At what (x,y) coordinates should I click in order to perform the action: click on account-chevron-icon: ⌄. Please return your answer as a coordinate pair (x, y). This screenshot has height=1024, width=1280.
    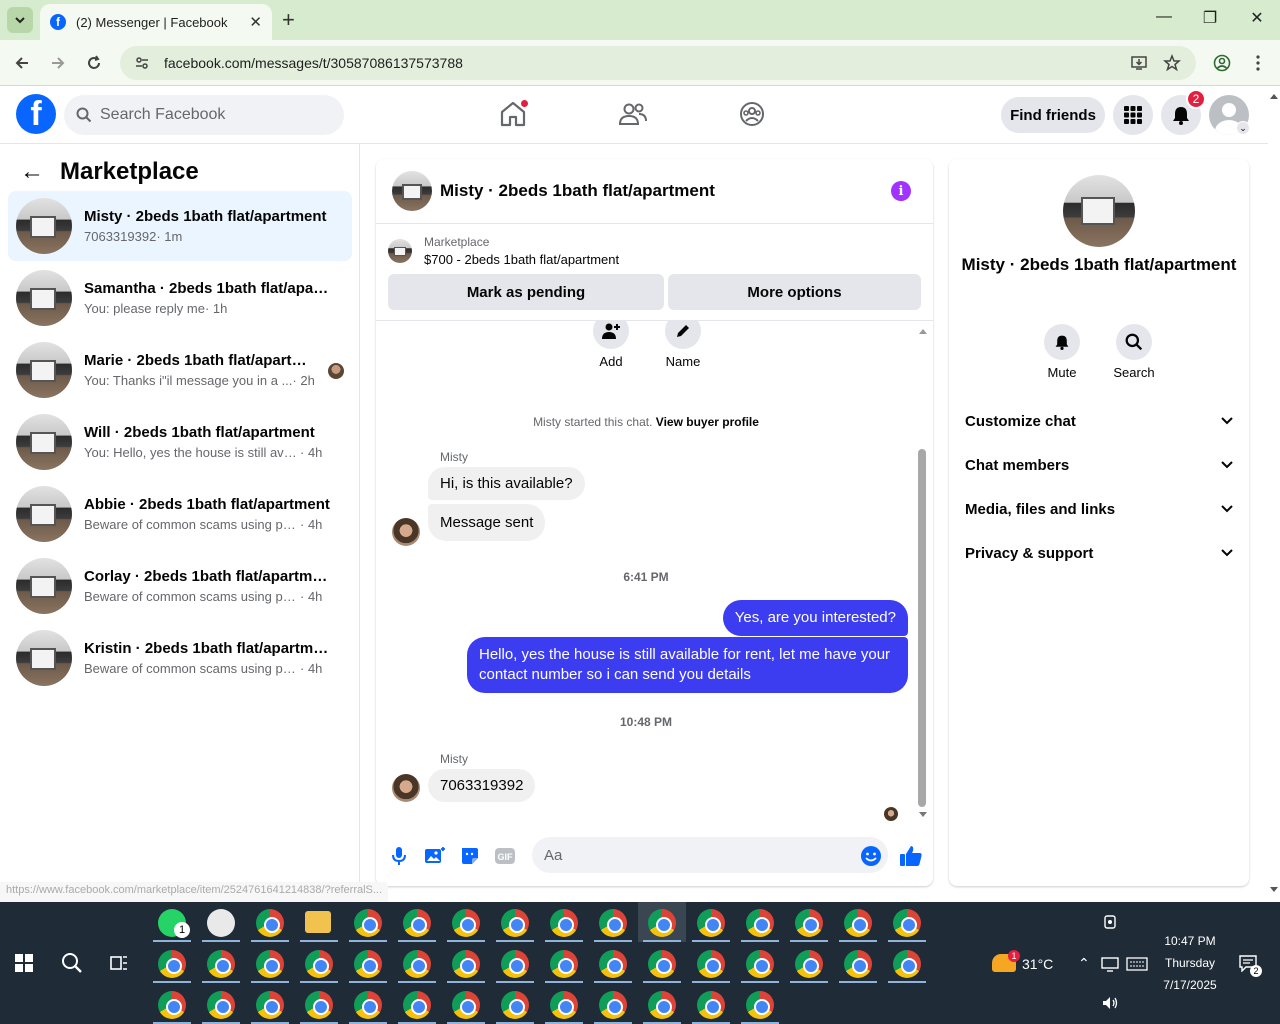
    Looking at the image, I should click on (1243, 128).